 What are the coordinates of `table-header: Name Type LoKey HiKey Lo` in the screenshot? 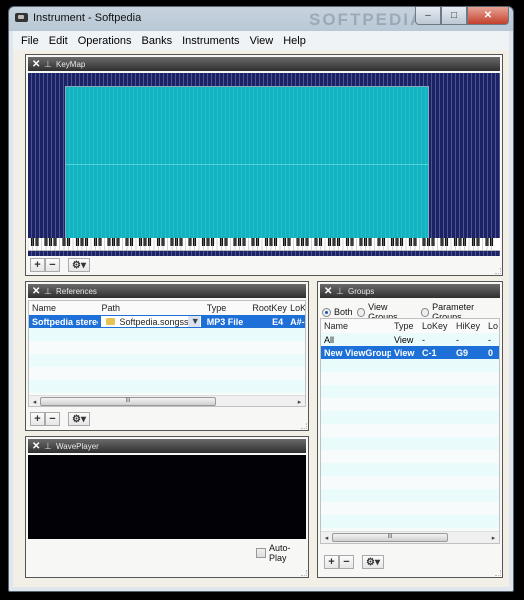 It's located at (410, 326).